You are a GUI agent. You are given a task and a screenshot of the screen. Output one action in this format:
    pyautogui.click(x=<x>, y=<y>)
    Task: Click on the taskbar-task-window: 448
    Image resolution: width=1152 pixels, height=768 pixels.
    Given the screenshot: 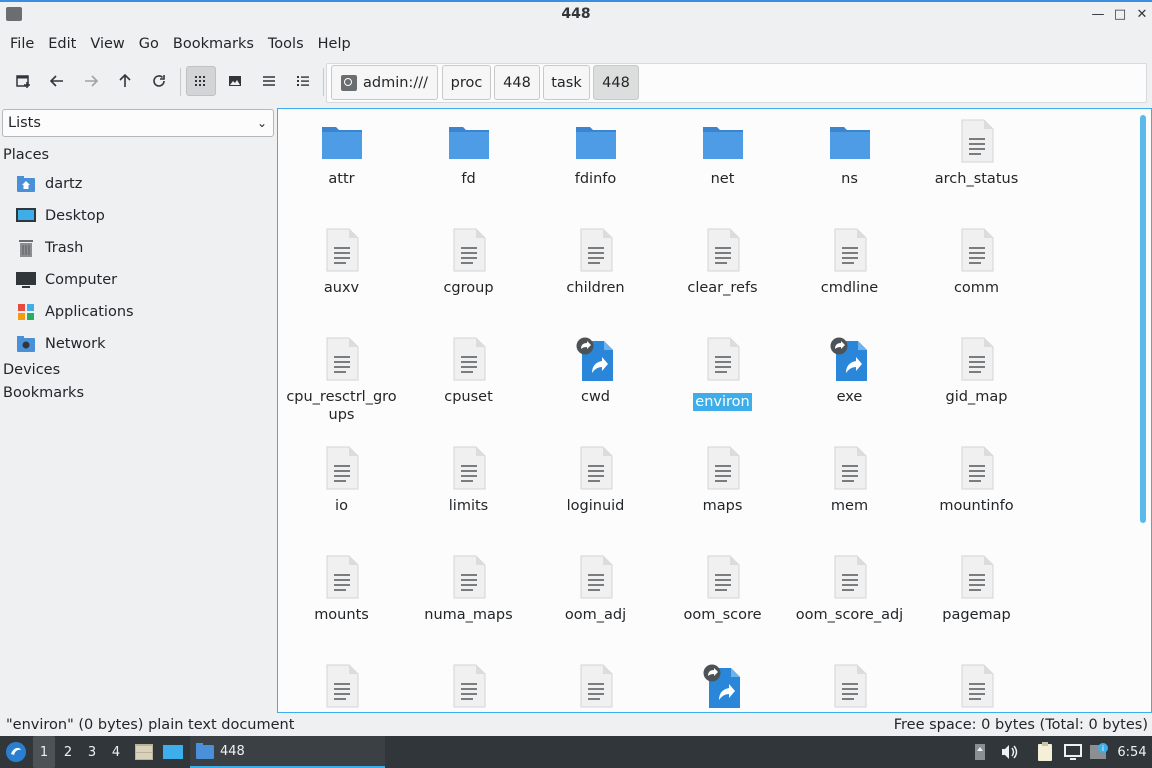 What is the action you would take?
    pyautogui.click(x=287, y=752)
    